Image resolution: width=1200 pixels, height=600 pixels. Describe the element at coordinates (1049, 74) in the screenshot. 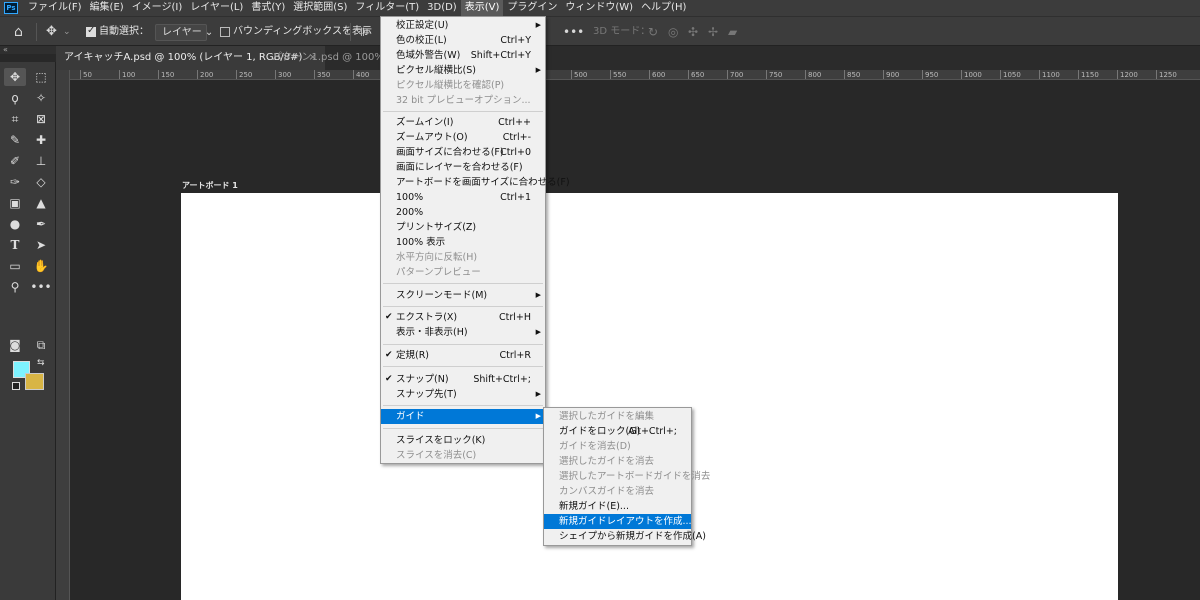

I see `ruler-tick: 1100` at that location.